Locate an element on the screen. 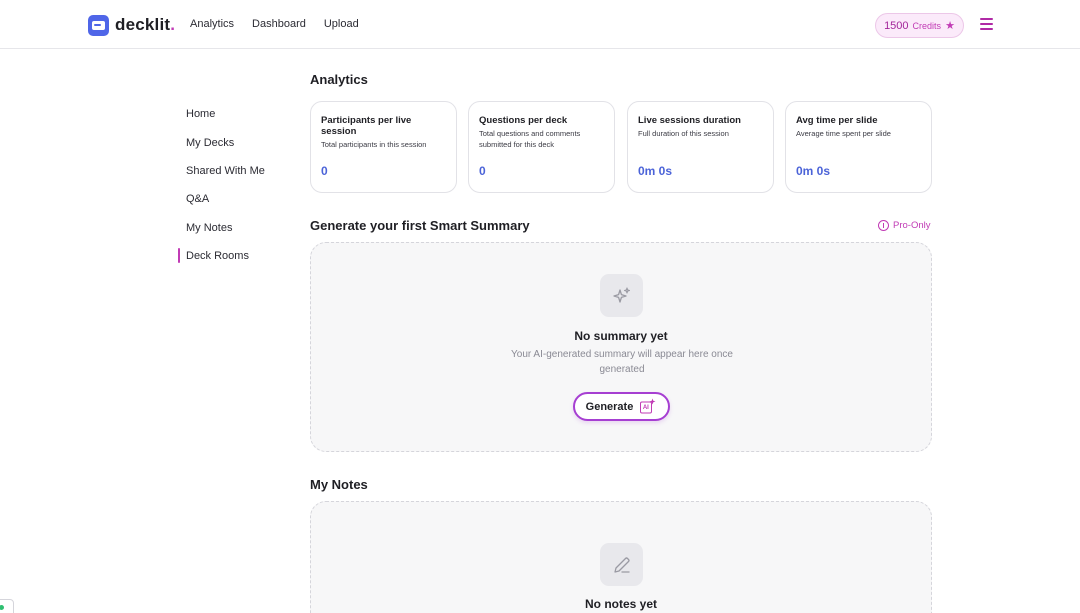  stat-title: Participants per live session is located at coordinates (366, 126).